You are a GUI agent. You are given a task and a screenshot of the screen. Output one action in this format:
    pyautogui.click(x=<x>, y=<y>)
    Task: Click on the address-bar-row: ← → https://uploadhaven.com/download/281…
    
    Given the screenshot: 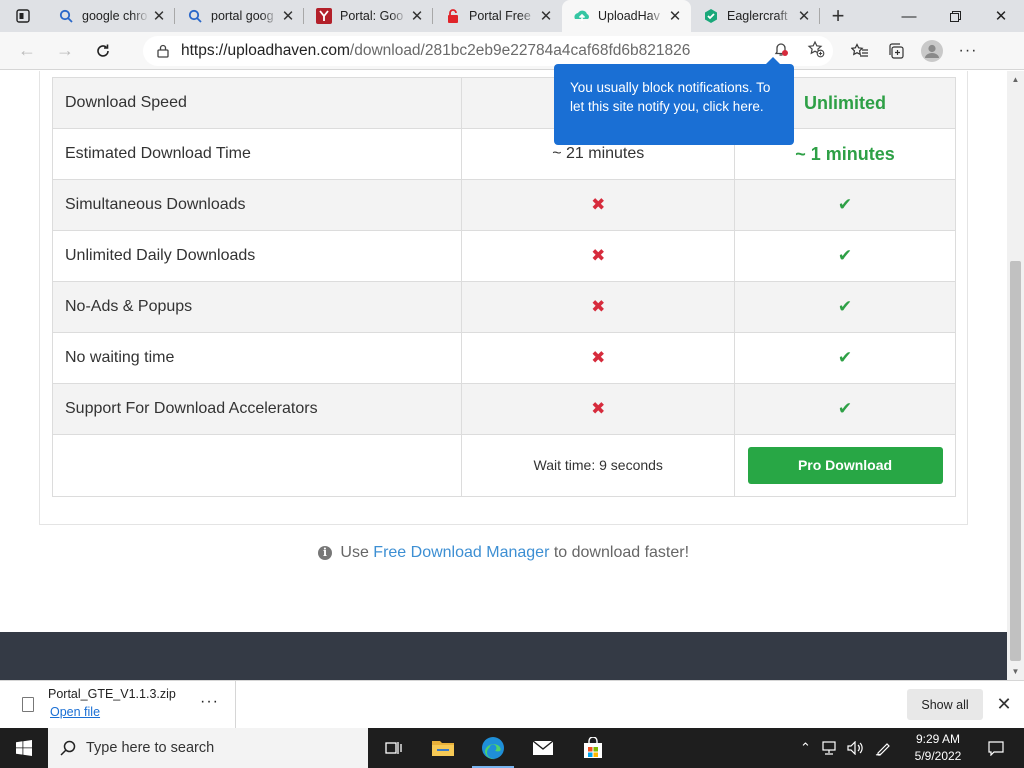 What is the action you would take?
    pyautogui.click(x=512, y=51)
    